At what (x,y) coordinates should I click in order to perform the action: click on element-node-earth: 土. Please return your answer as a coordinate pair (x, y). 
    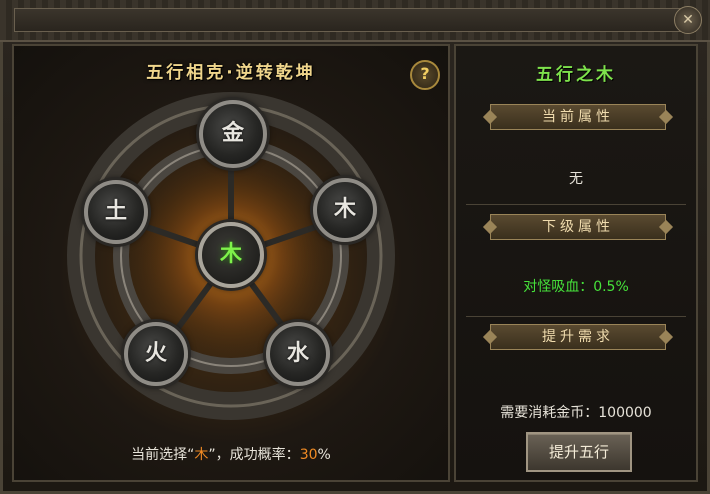
    Looking at the image, I should click on (116, 212).